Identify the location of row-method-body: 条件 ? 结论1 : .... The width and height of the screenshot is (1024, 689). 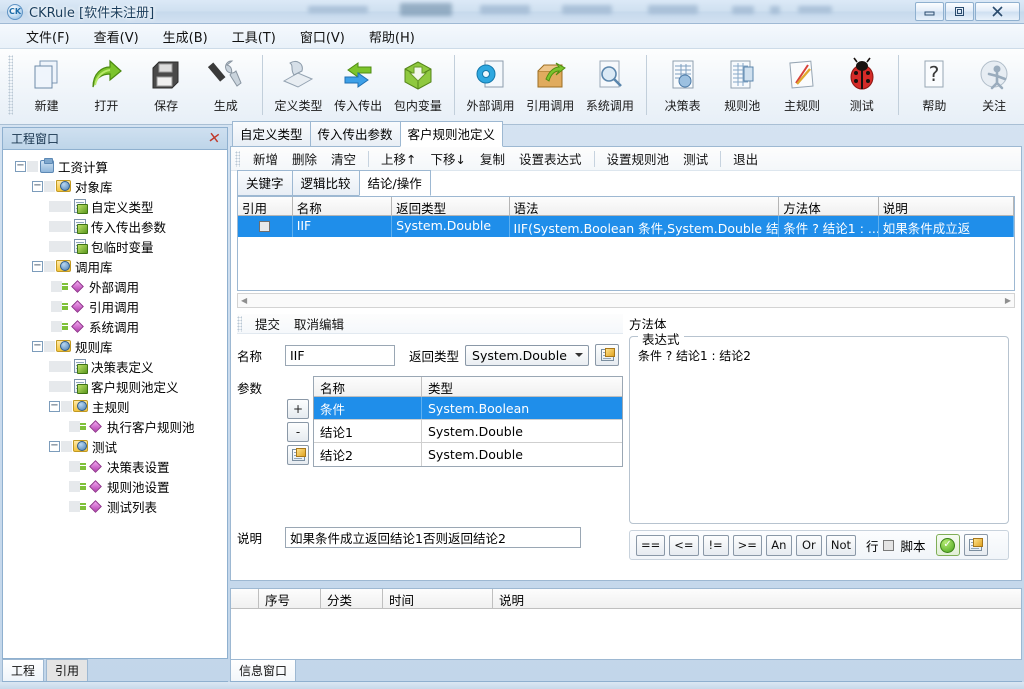
(829, 226).